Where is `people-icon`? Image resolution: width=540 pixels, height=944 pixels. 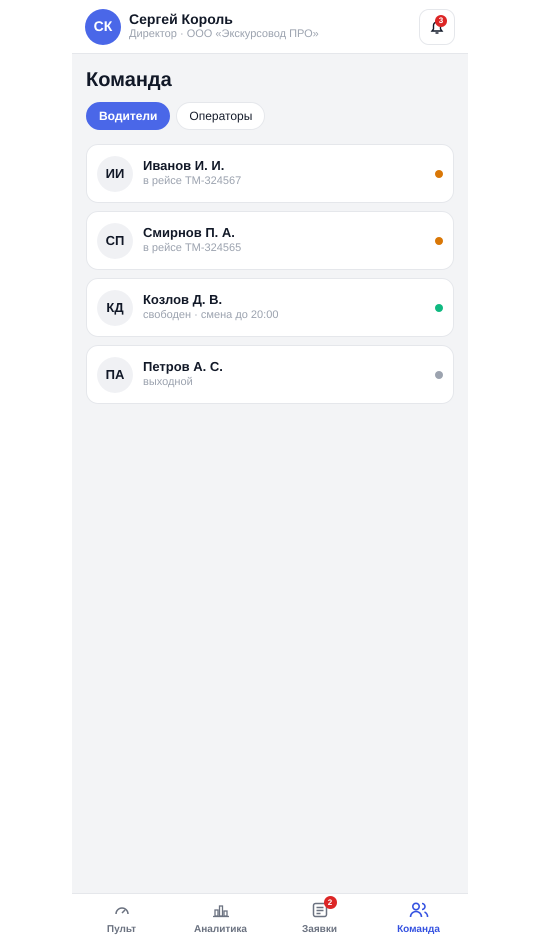 people-icon is located at coordinates (418, 910).